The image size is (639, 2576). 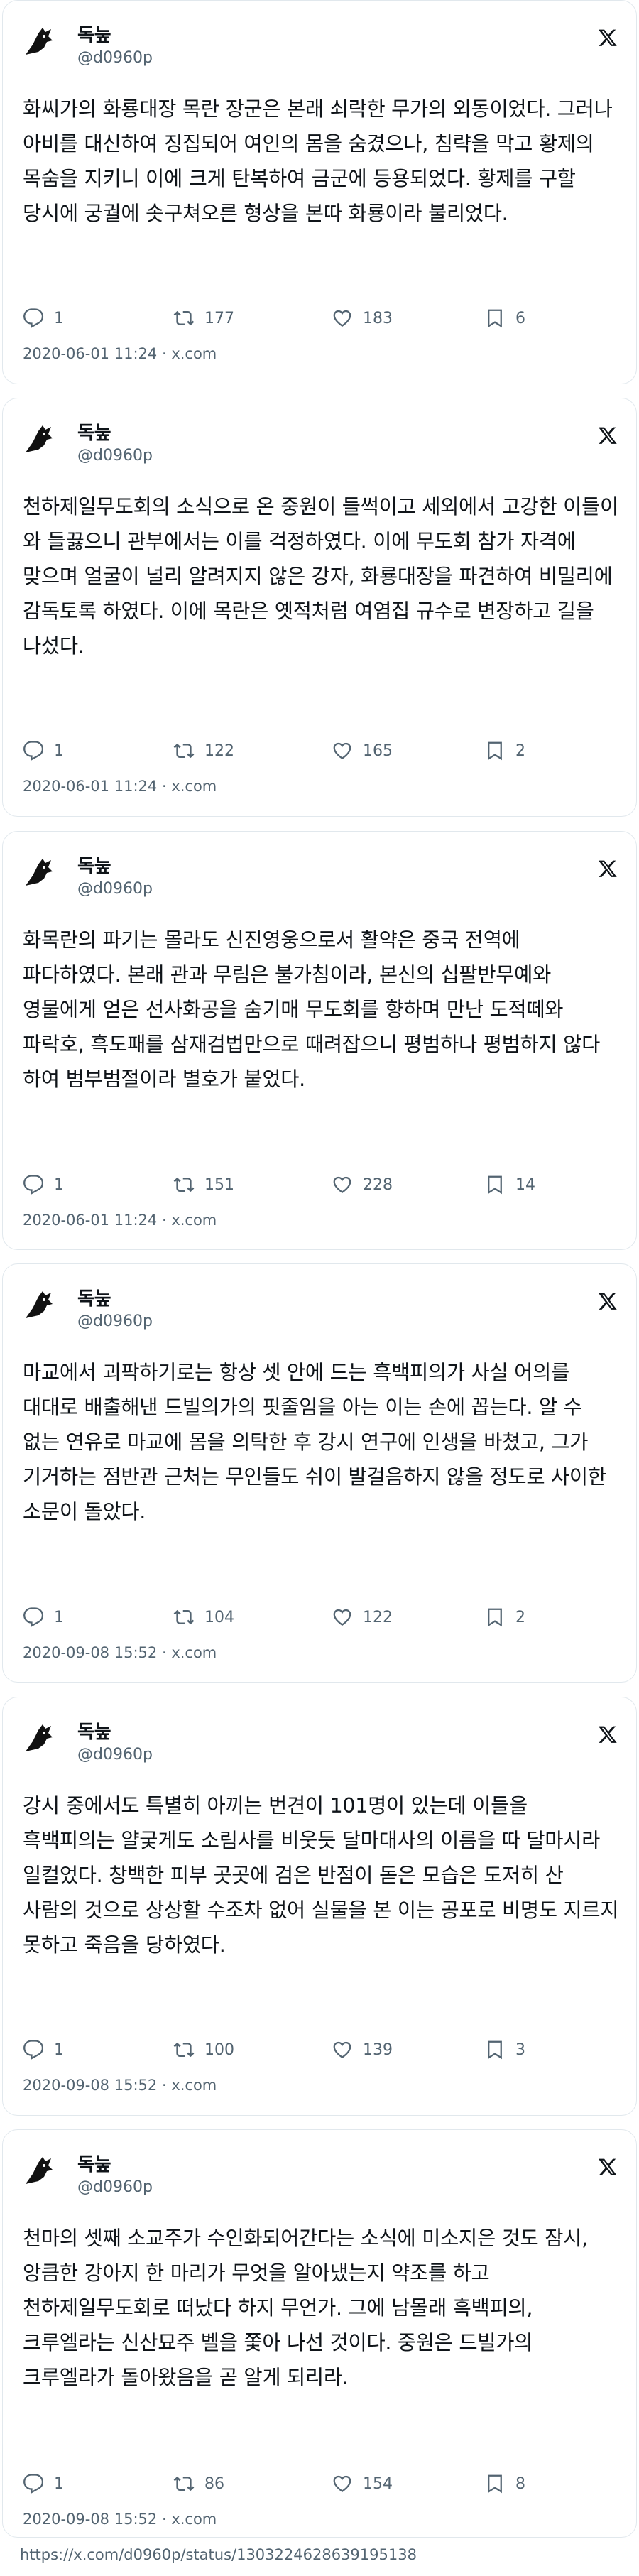 I want to click on retweet-button: 100, so click(x=203, y=2050).